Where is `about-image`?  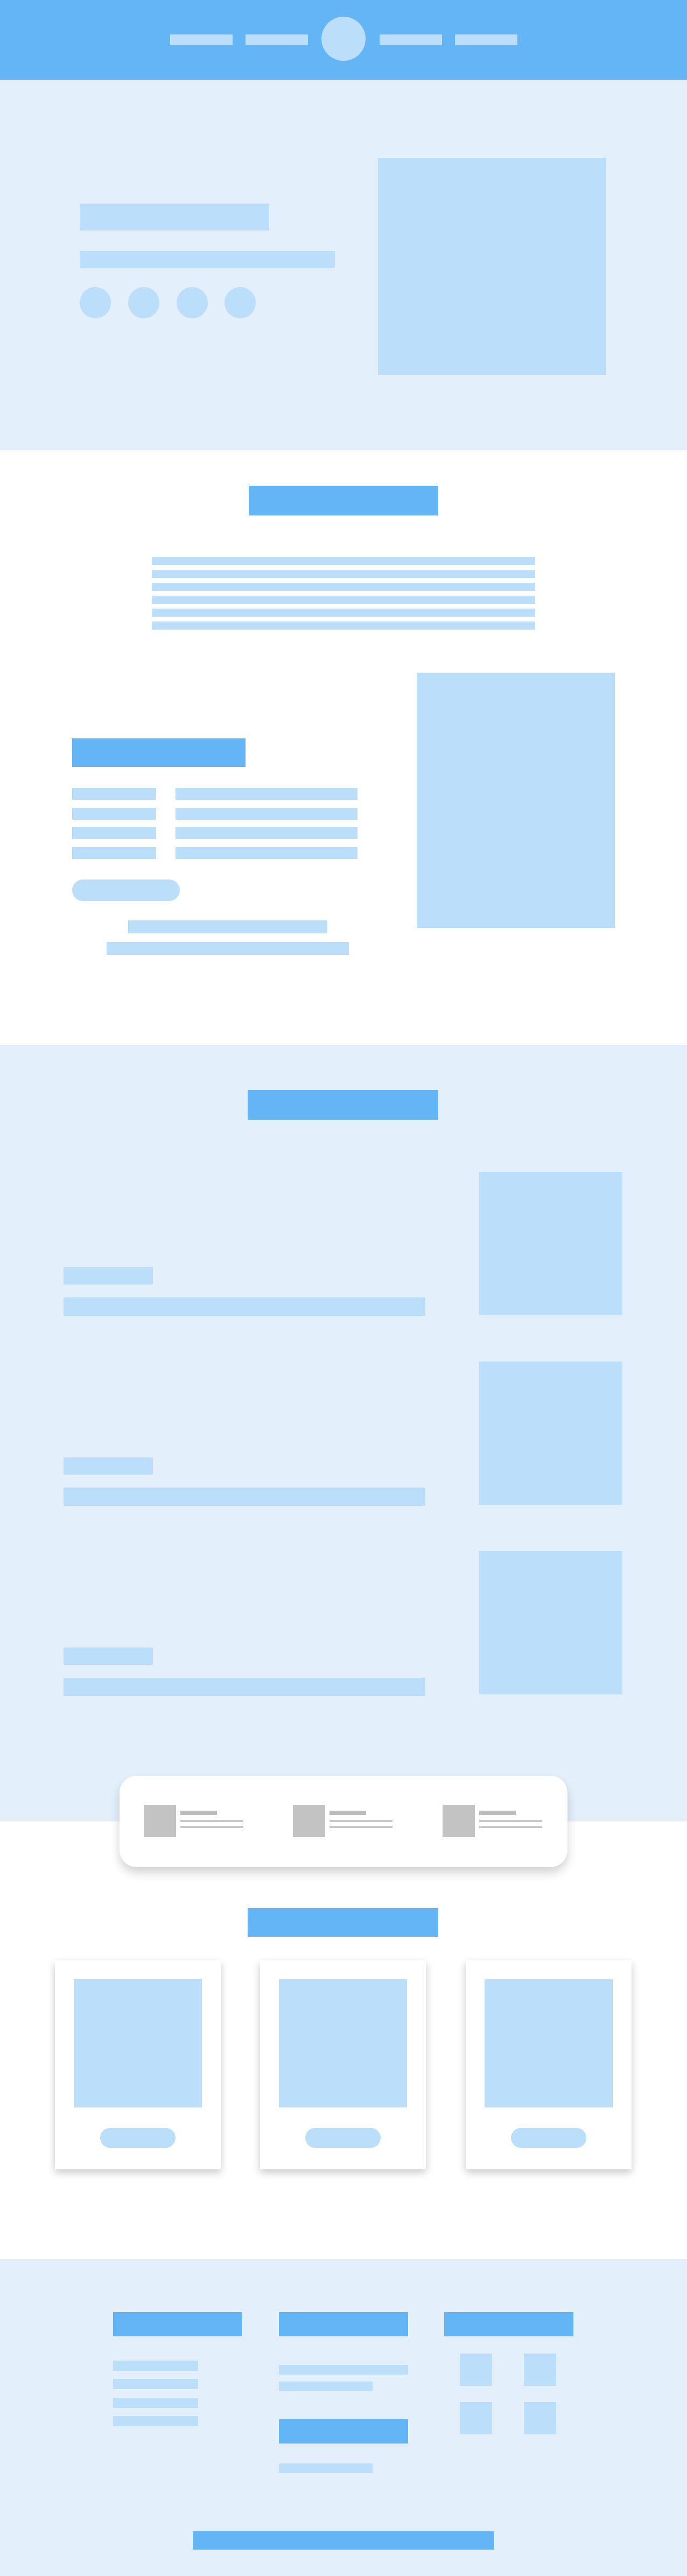
about-image is located at coordinates (516, 800).